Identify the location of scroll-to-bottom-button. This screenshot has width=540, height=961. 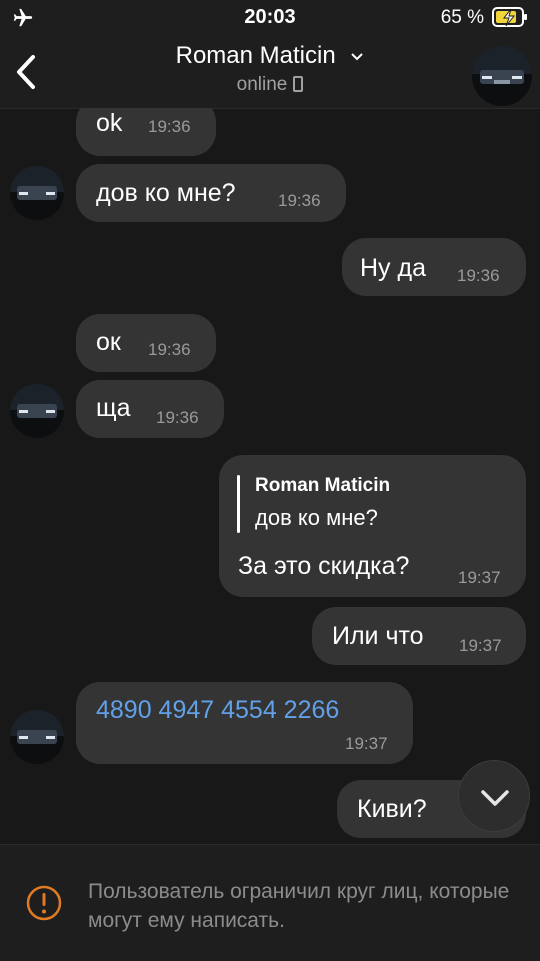
(494, 796).